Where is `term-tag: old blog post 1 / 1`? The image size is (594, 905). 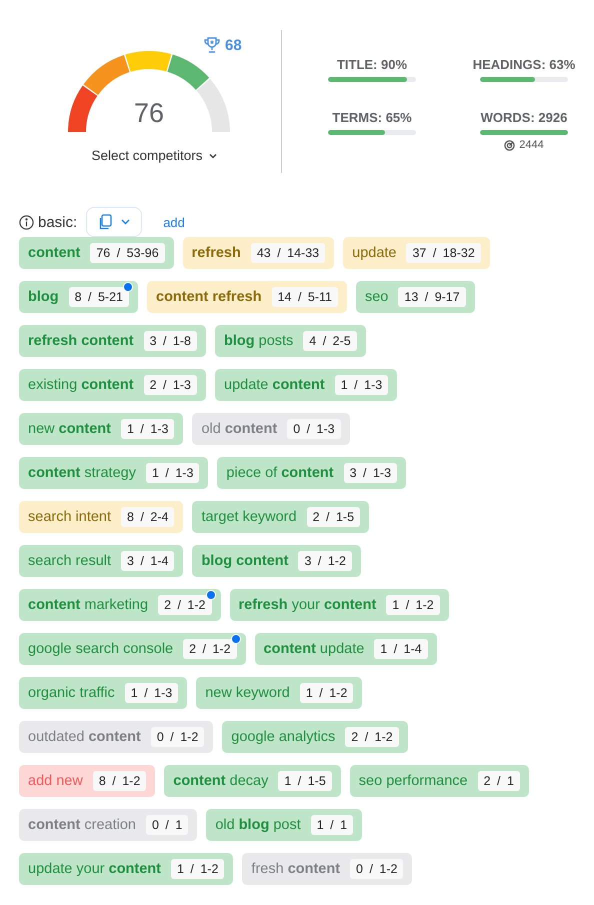
term-tag: old blog post 1 / 1 is located at coordinates (284, 825).